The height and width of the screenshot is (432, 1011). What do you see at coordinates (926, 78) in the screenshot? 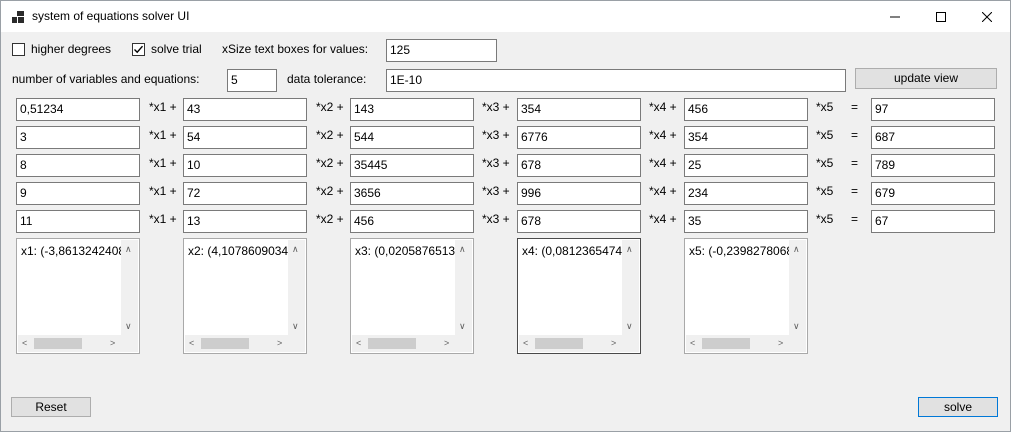
I see `update-view-button: update view` at bounding box center [926, 78].